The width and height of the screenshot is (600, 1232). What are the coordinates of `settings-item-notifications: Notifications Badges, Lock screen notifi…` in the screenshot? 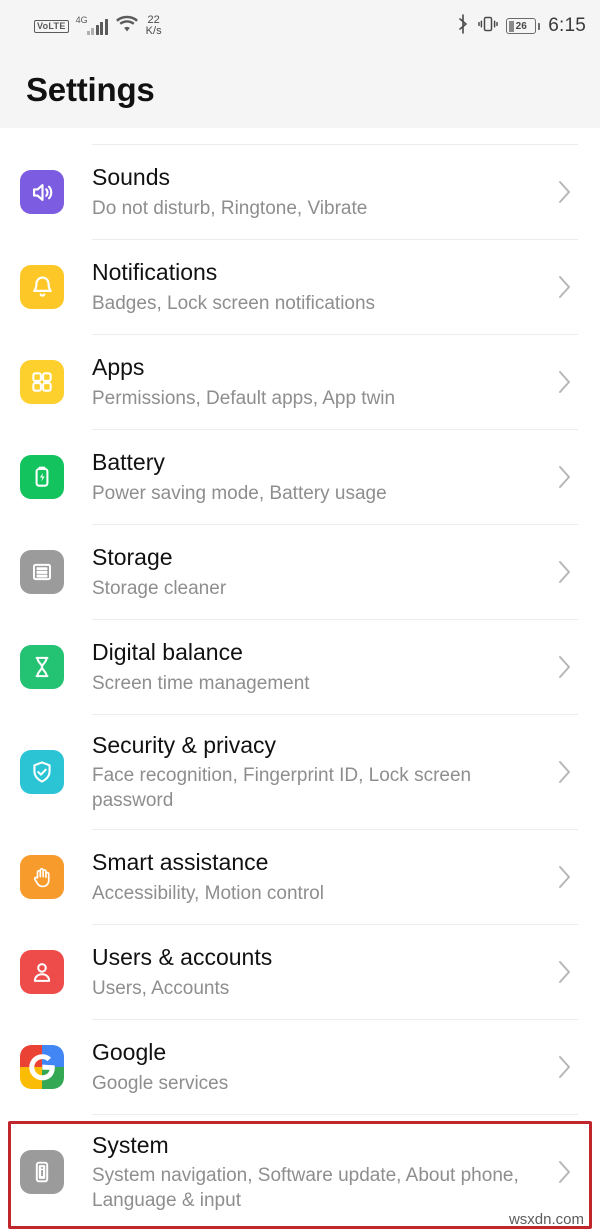 It's located at (300, 287).